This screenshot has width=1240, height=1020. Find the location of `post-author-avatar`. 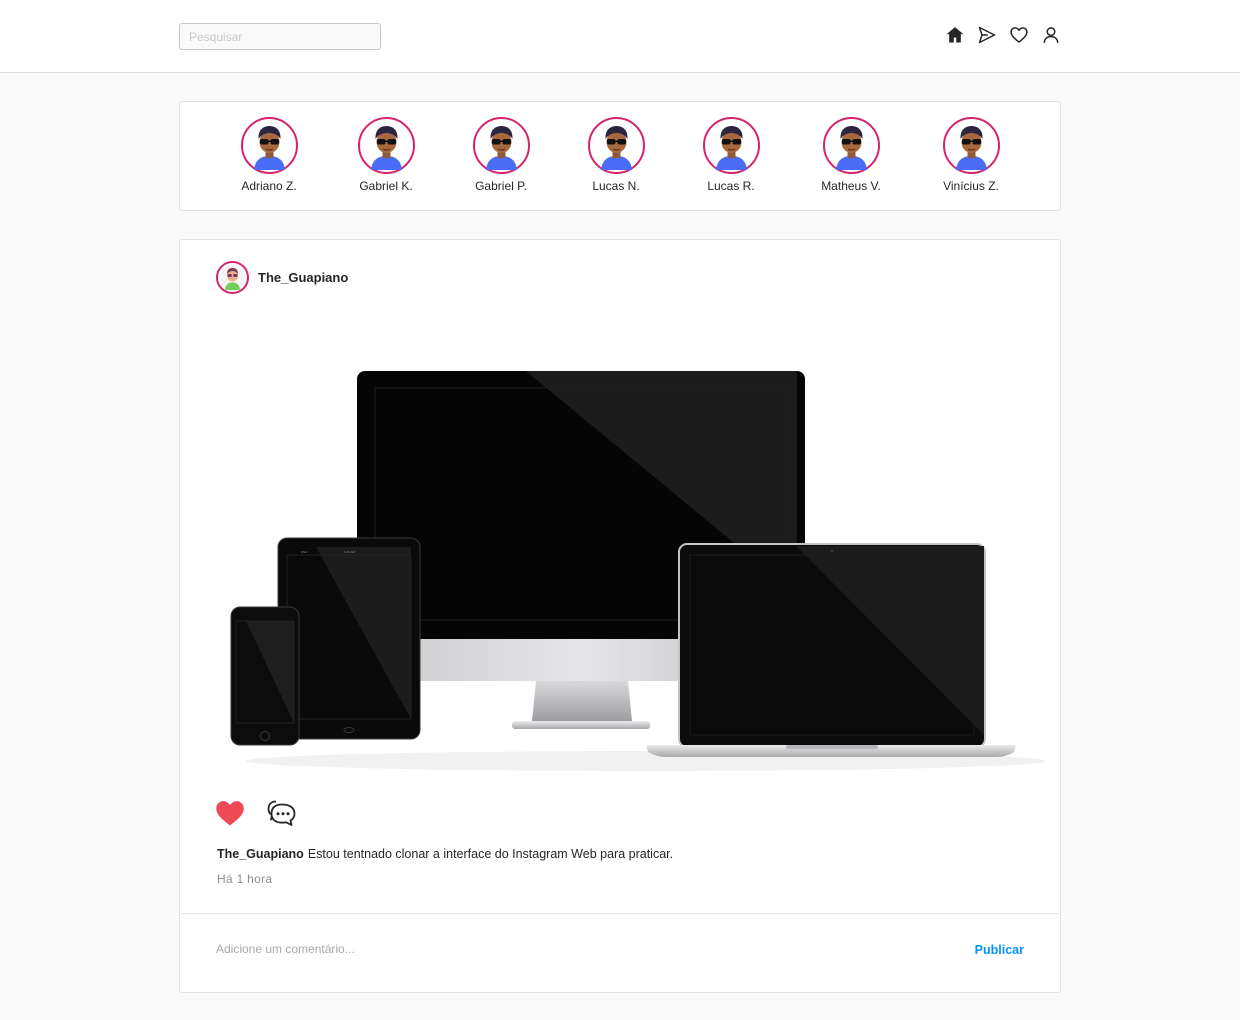

post-author-avatar is located at coordinates (232, 277).